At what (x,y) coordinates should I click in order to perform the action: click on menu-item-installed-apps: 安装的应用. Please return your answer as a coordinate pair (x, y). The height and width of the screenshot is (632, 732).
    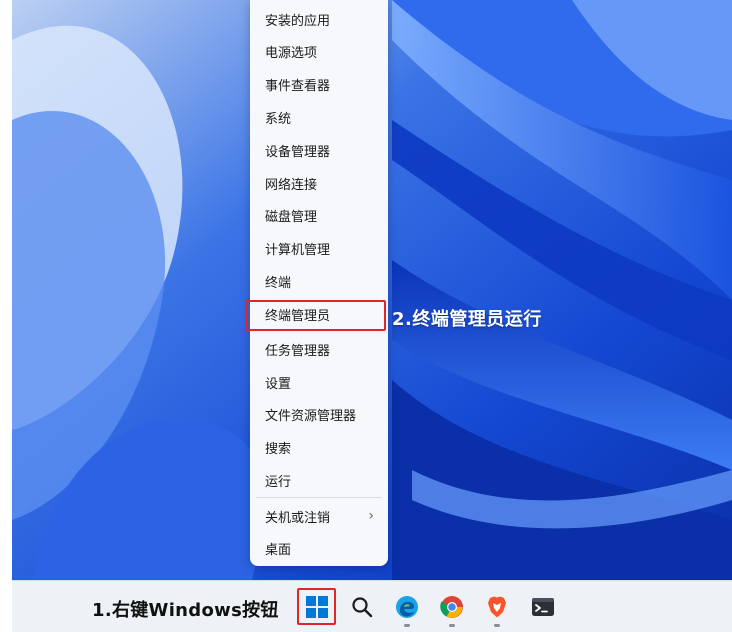
    Looking at the image, I should click on (319, 19).